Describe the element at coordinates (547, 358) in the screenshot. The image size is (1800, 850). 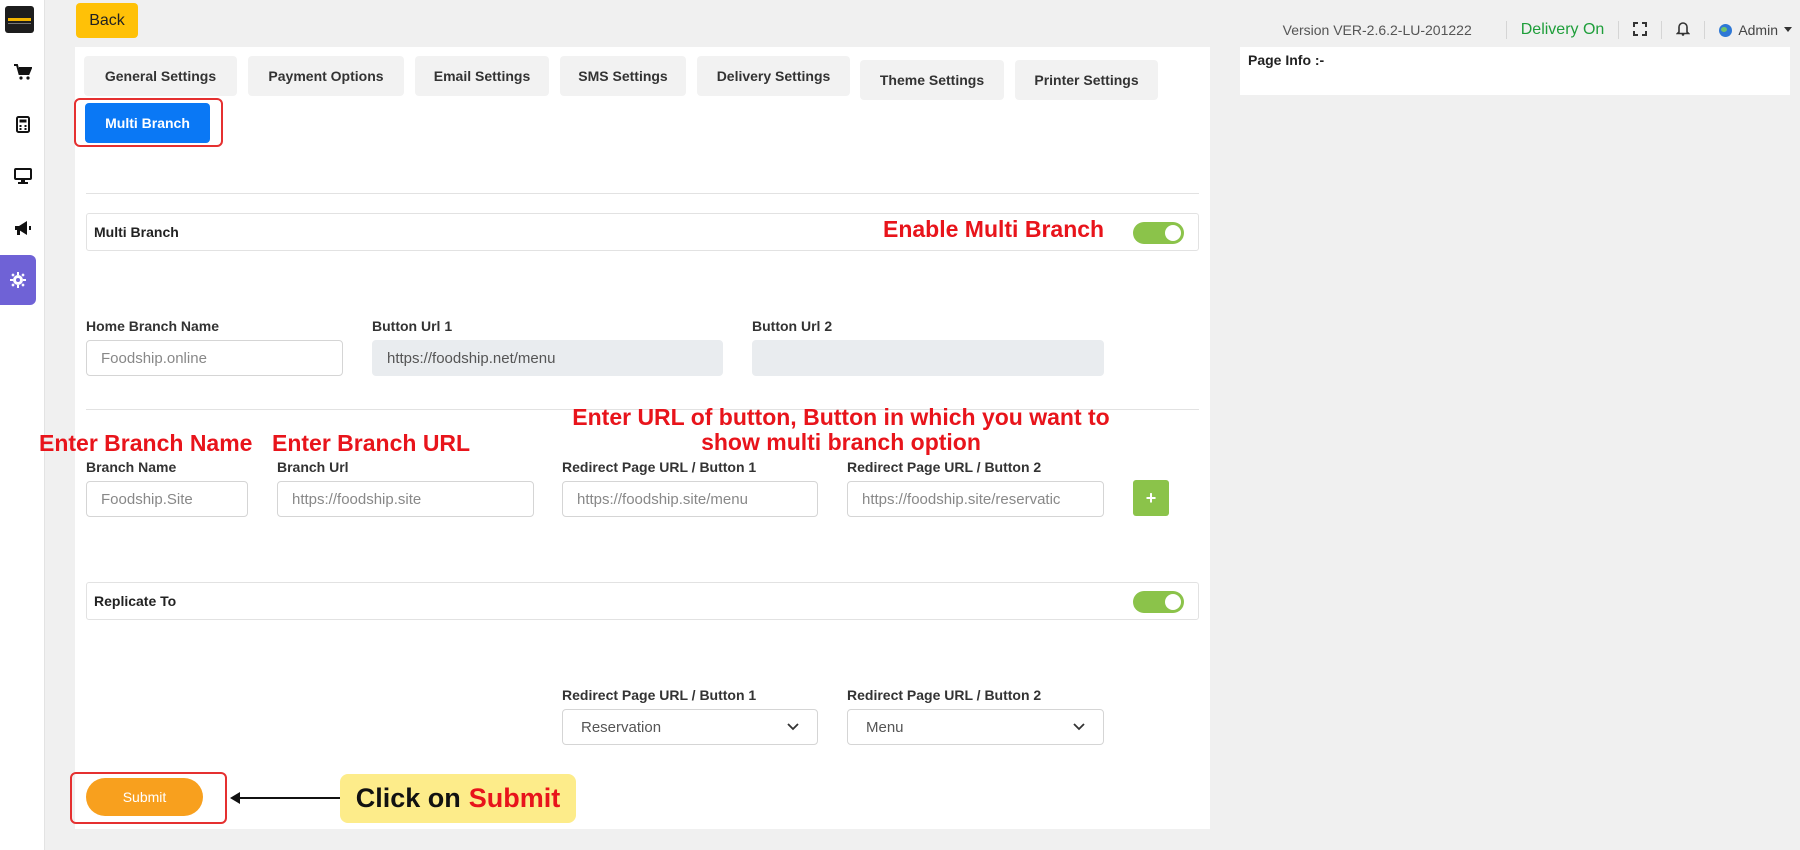
I see `button-url-1-input` at that location.